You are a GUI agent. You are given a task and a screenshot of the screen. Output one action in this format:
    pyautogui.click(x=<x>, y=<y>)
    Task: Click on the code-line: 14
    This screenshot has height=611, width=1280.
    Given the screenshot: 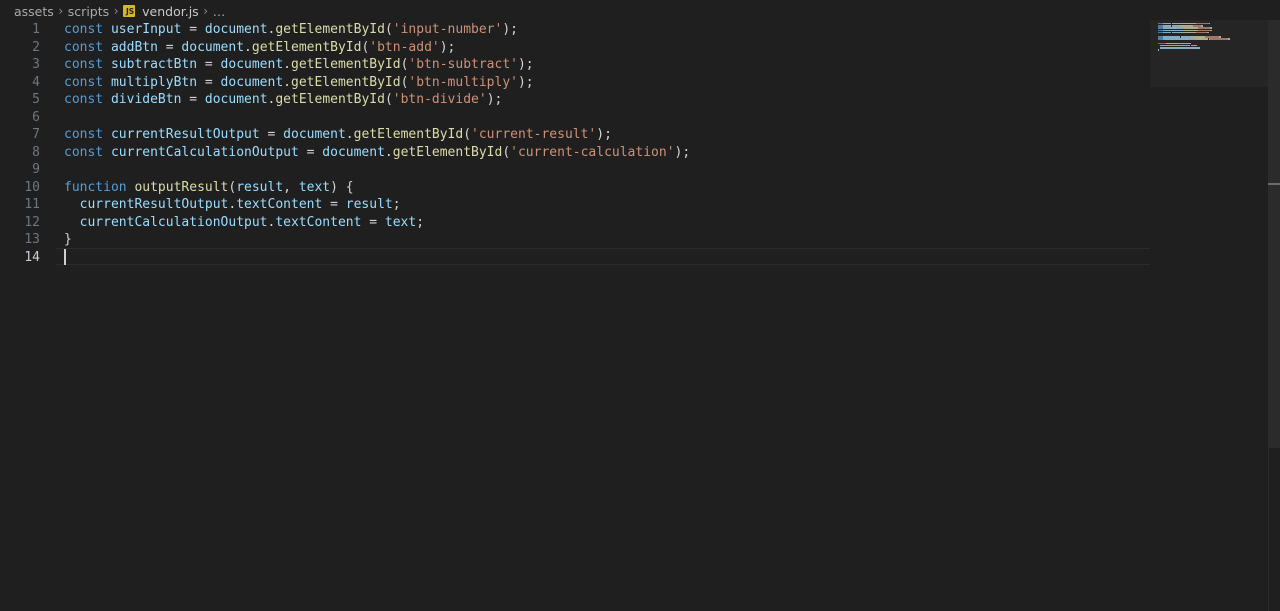 What is the action you would take?
    pyautogui.click(x=575, y=258)
    